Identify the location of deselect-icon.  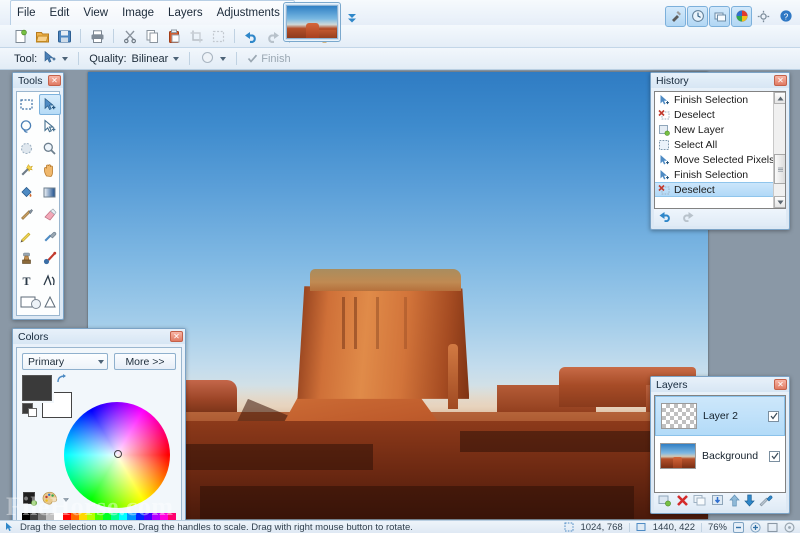
(218, 36).